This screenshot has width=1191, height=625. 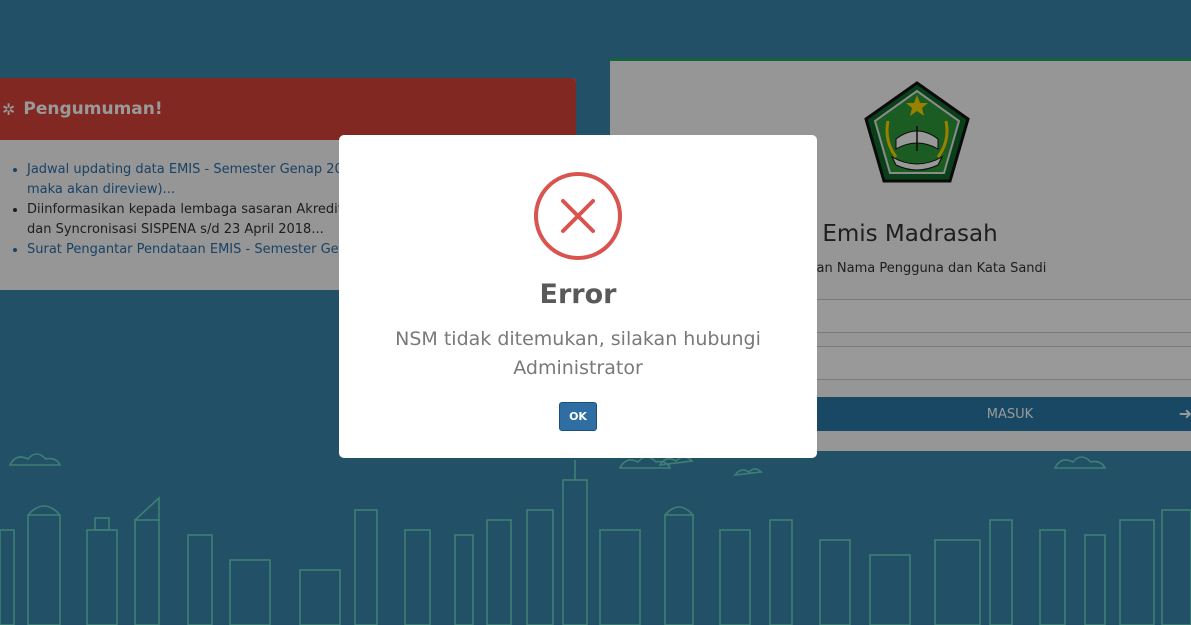 I want to click on dialog-title: Error, so click(x=578, y=294).